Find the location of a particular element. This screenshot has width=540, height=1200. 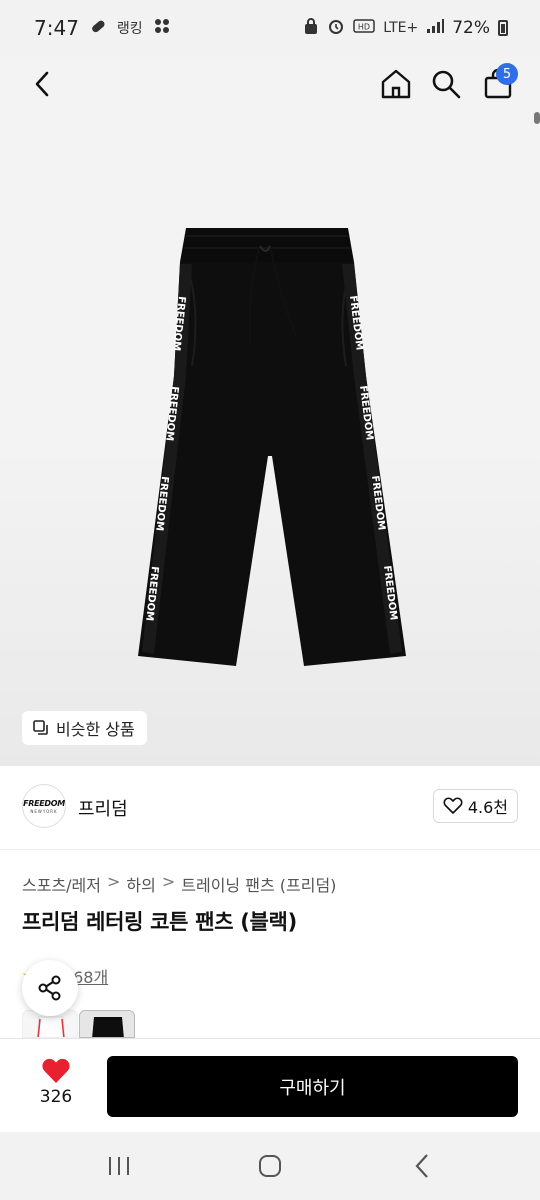

recent-apps-icon is located at coordinates (119, 1166).